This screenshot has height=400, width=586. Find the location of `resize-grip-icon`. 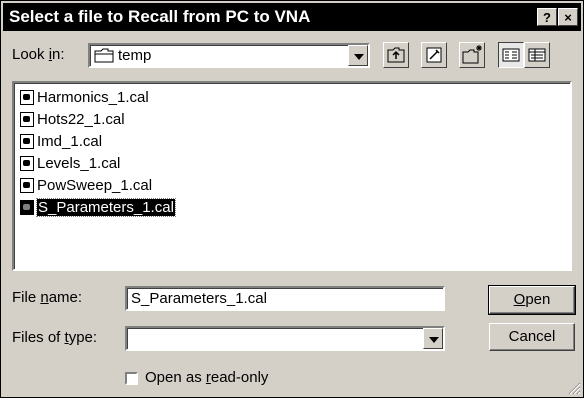

resize-grip-icon is located at coordinates (574, 388).